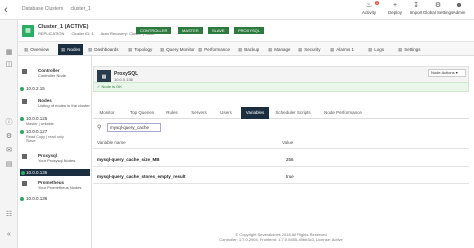 The image size is (474, 248). I want to click on node-status-bar: ✓ Node is OK, so click(281, 87).